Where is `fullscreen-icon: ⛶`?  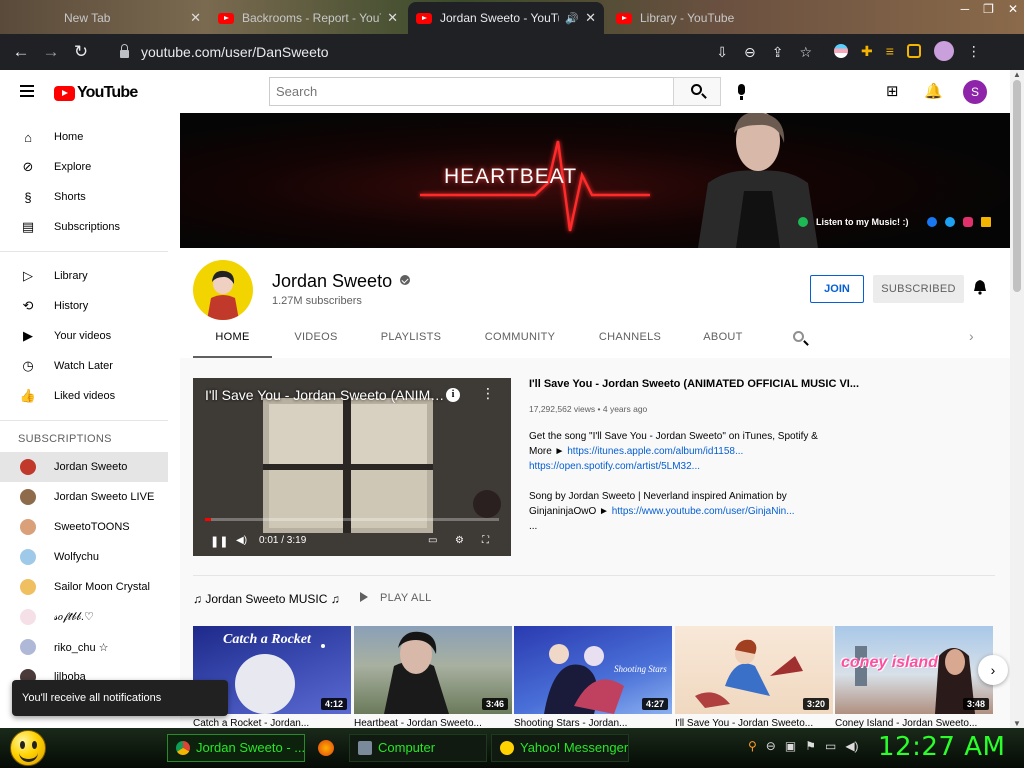 fullscreen-icon: ⛶ is located at coordinates (485, 540).